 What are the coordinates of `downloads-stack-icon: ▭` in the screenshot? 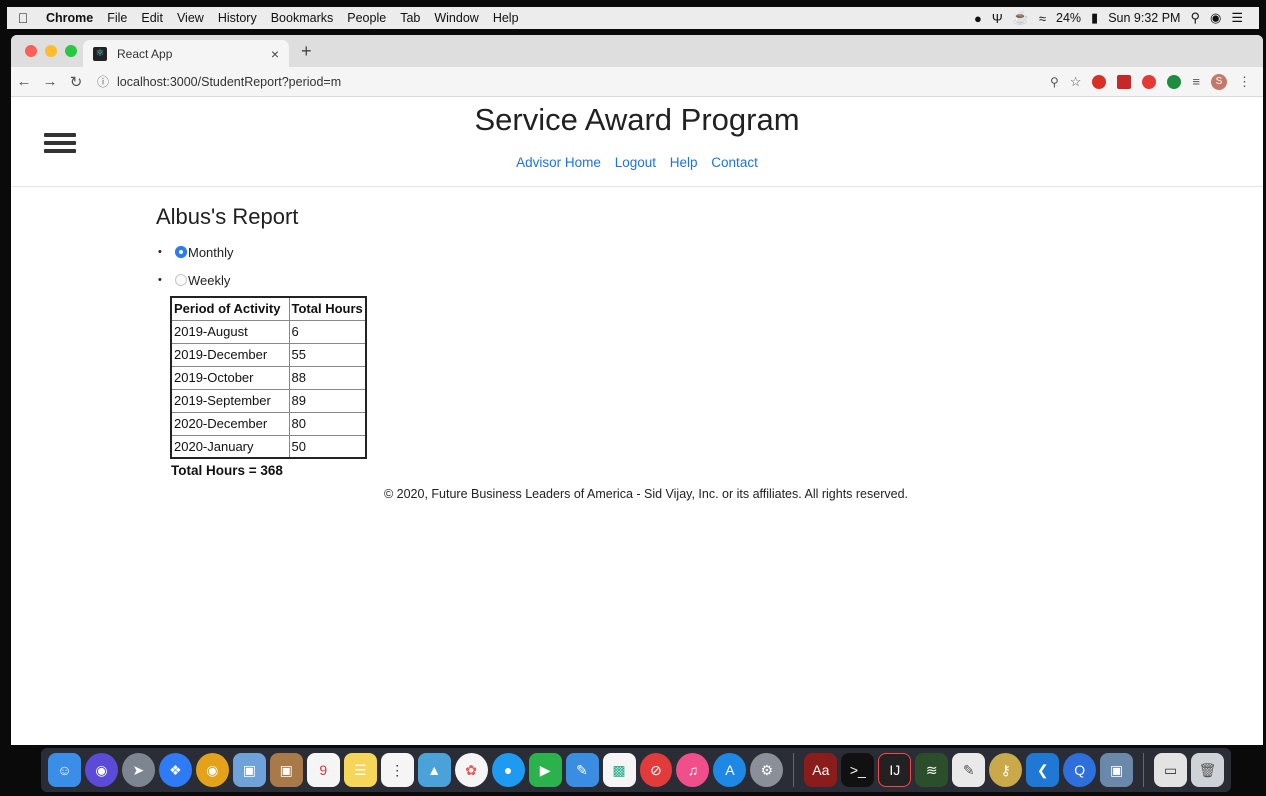 It's located at (1171, 770).